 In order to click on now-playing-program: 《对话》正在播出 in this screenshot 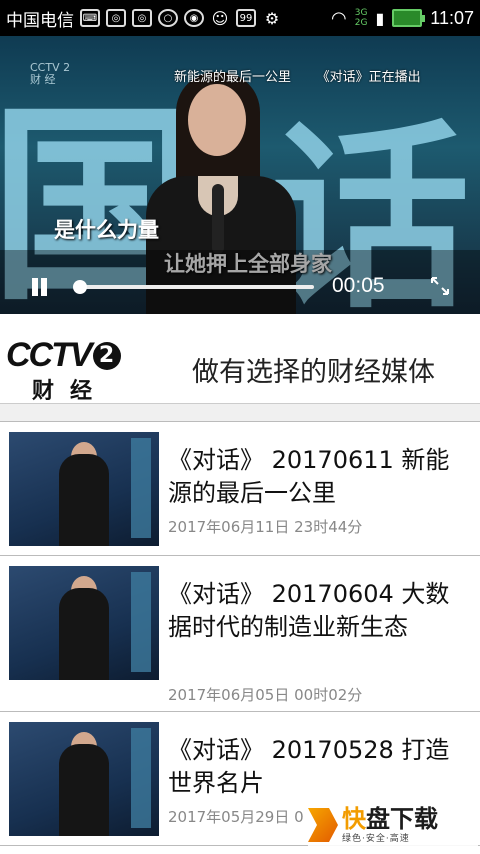, I will do `click(368, 76)`.